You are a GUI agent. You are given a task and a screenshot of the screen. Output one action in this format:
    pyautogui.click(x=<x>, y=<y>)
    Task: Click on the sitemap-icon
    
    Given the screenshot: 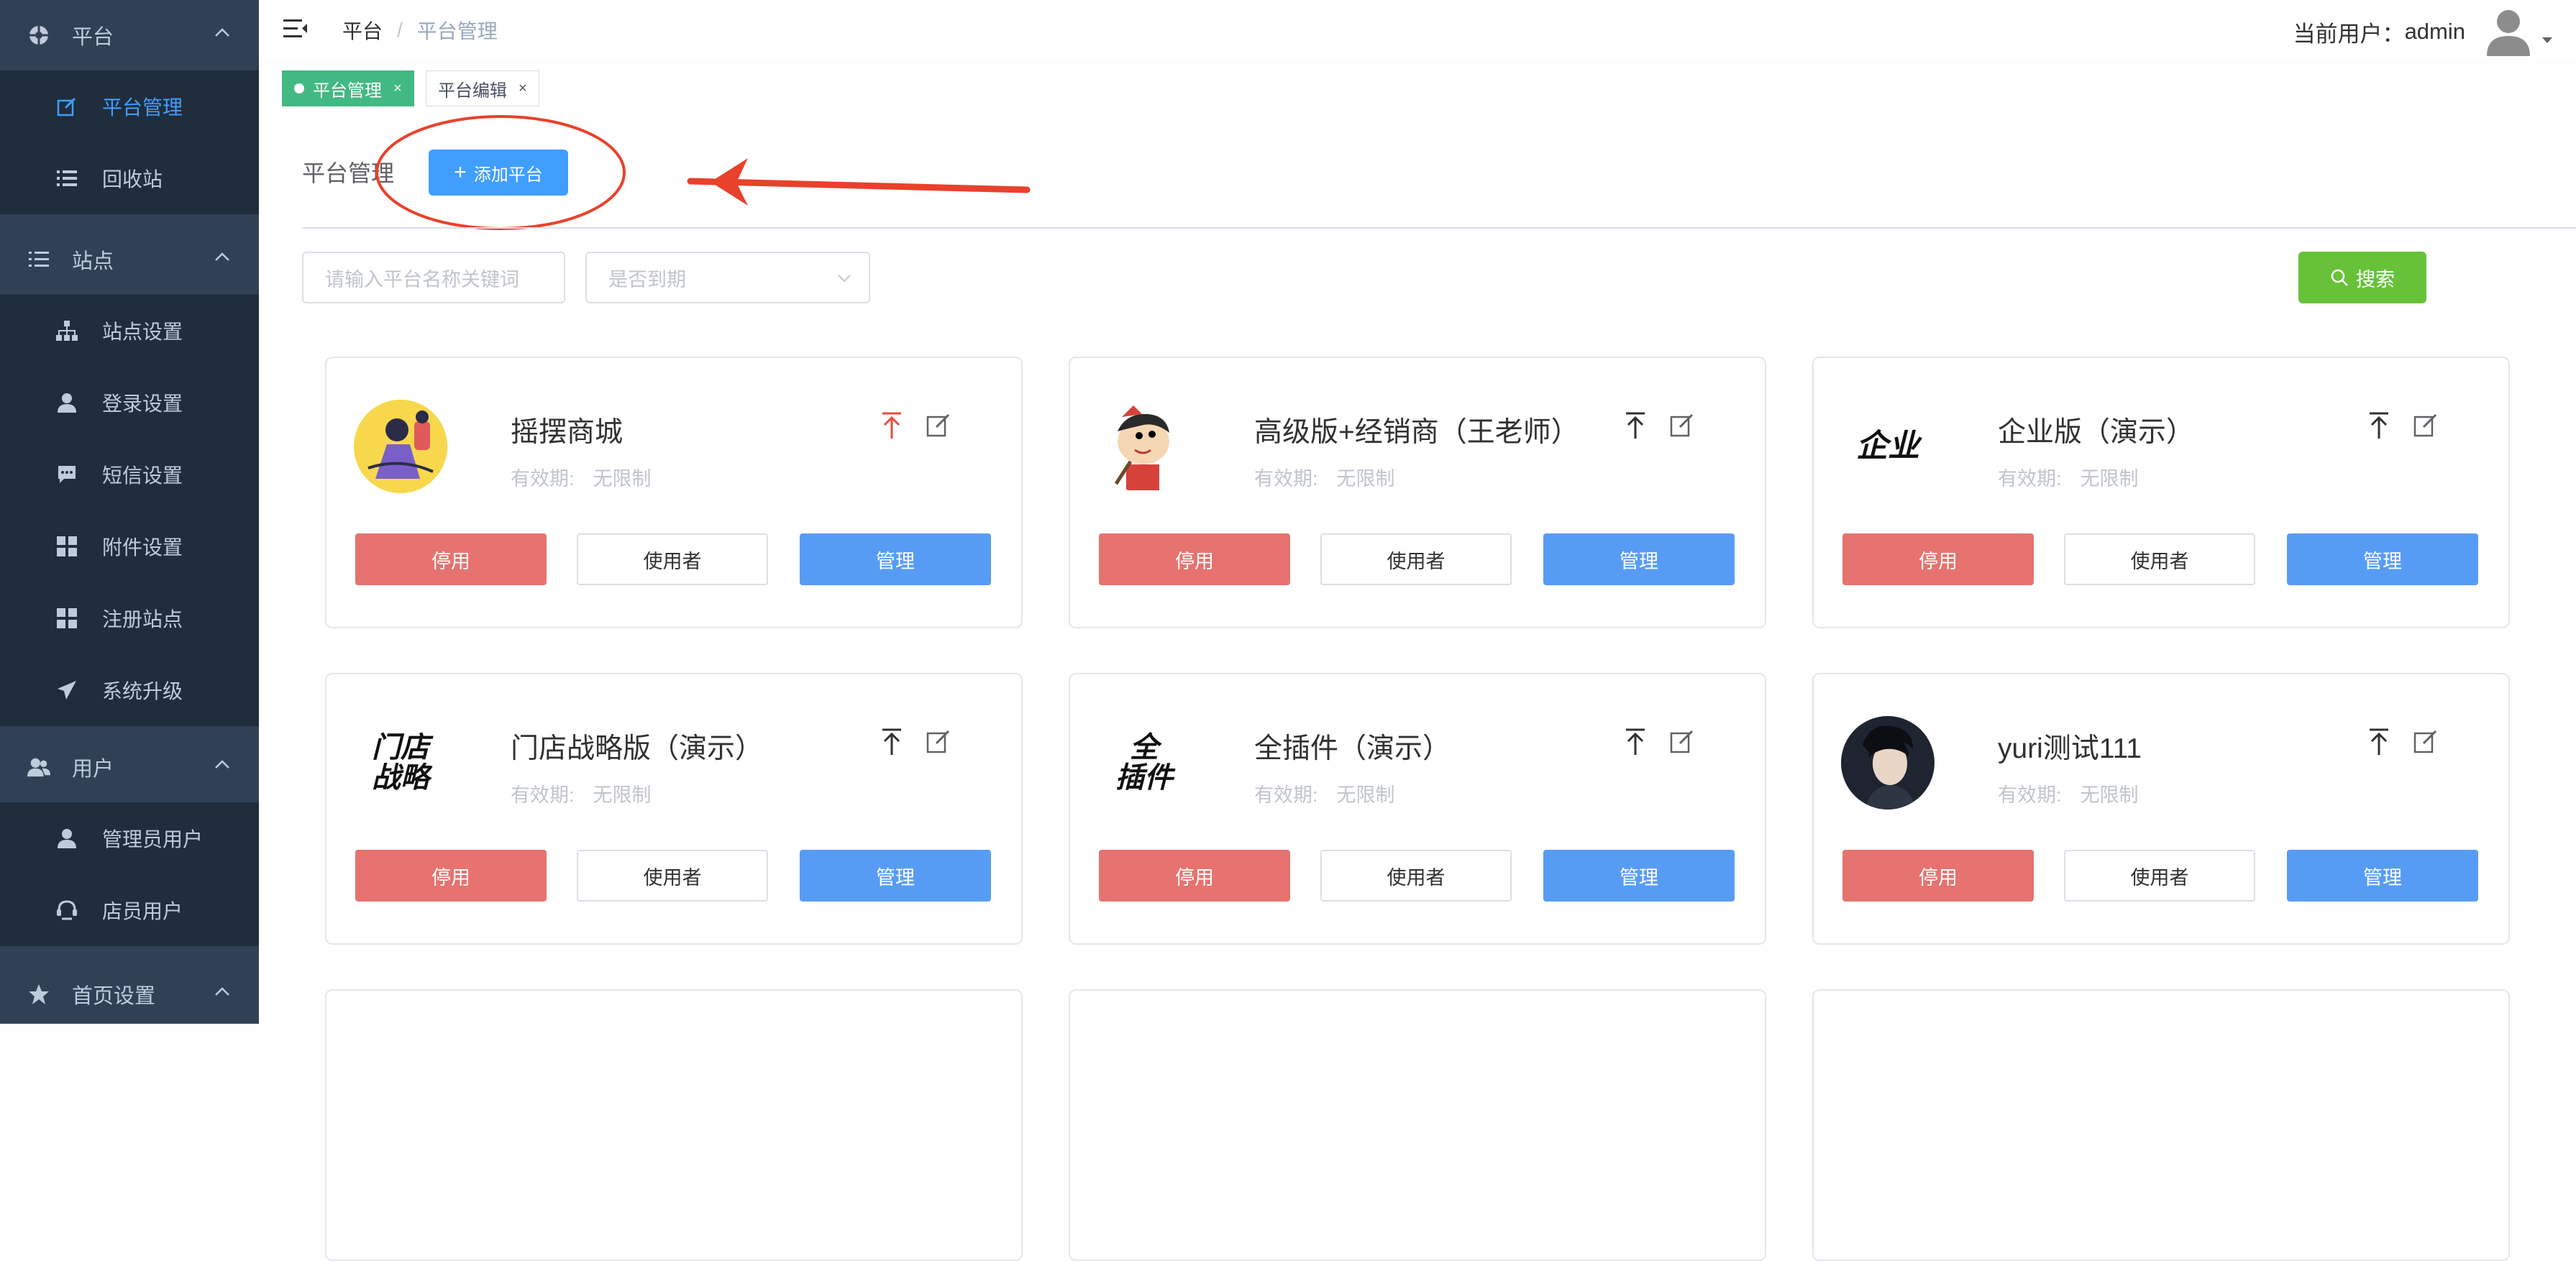 What is the action you would take?
    pyautogui.click(x=67, y=330)
    